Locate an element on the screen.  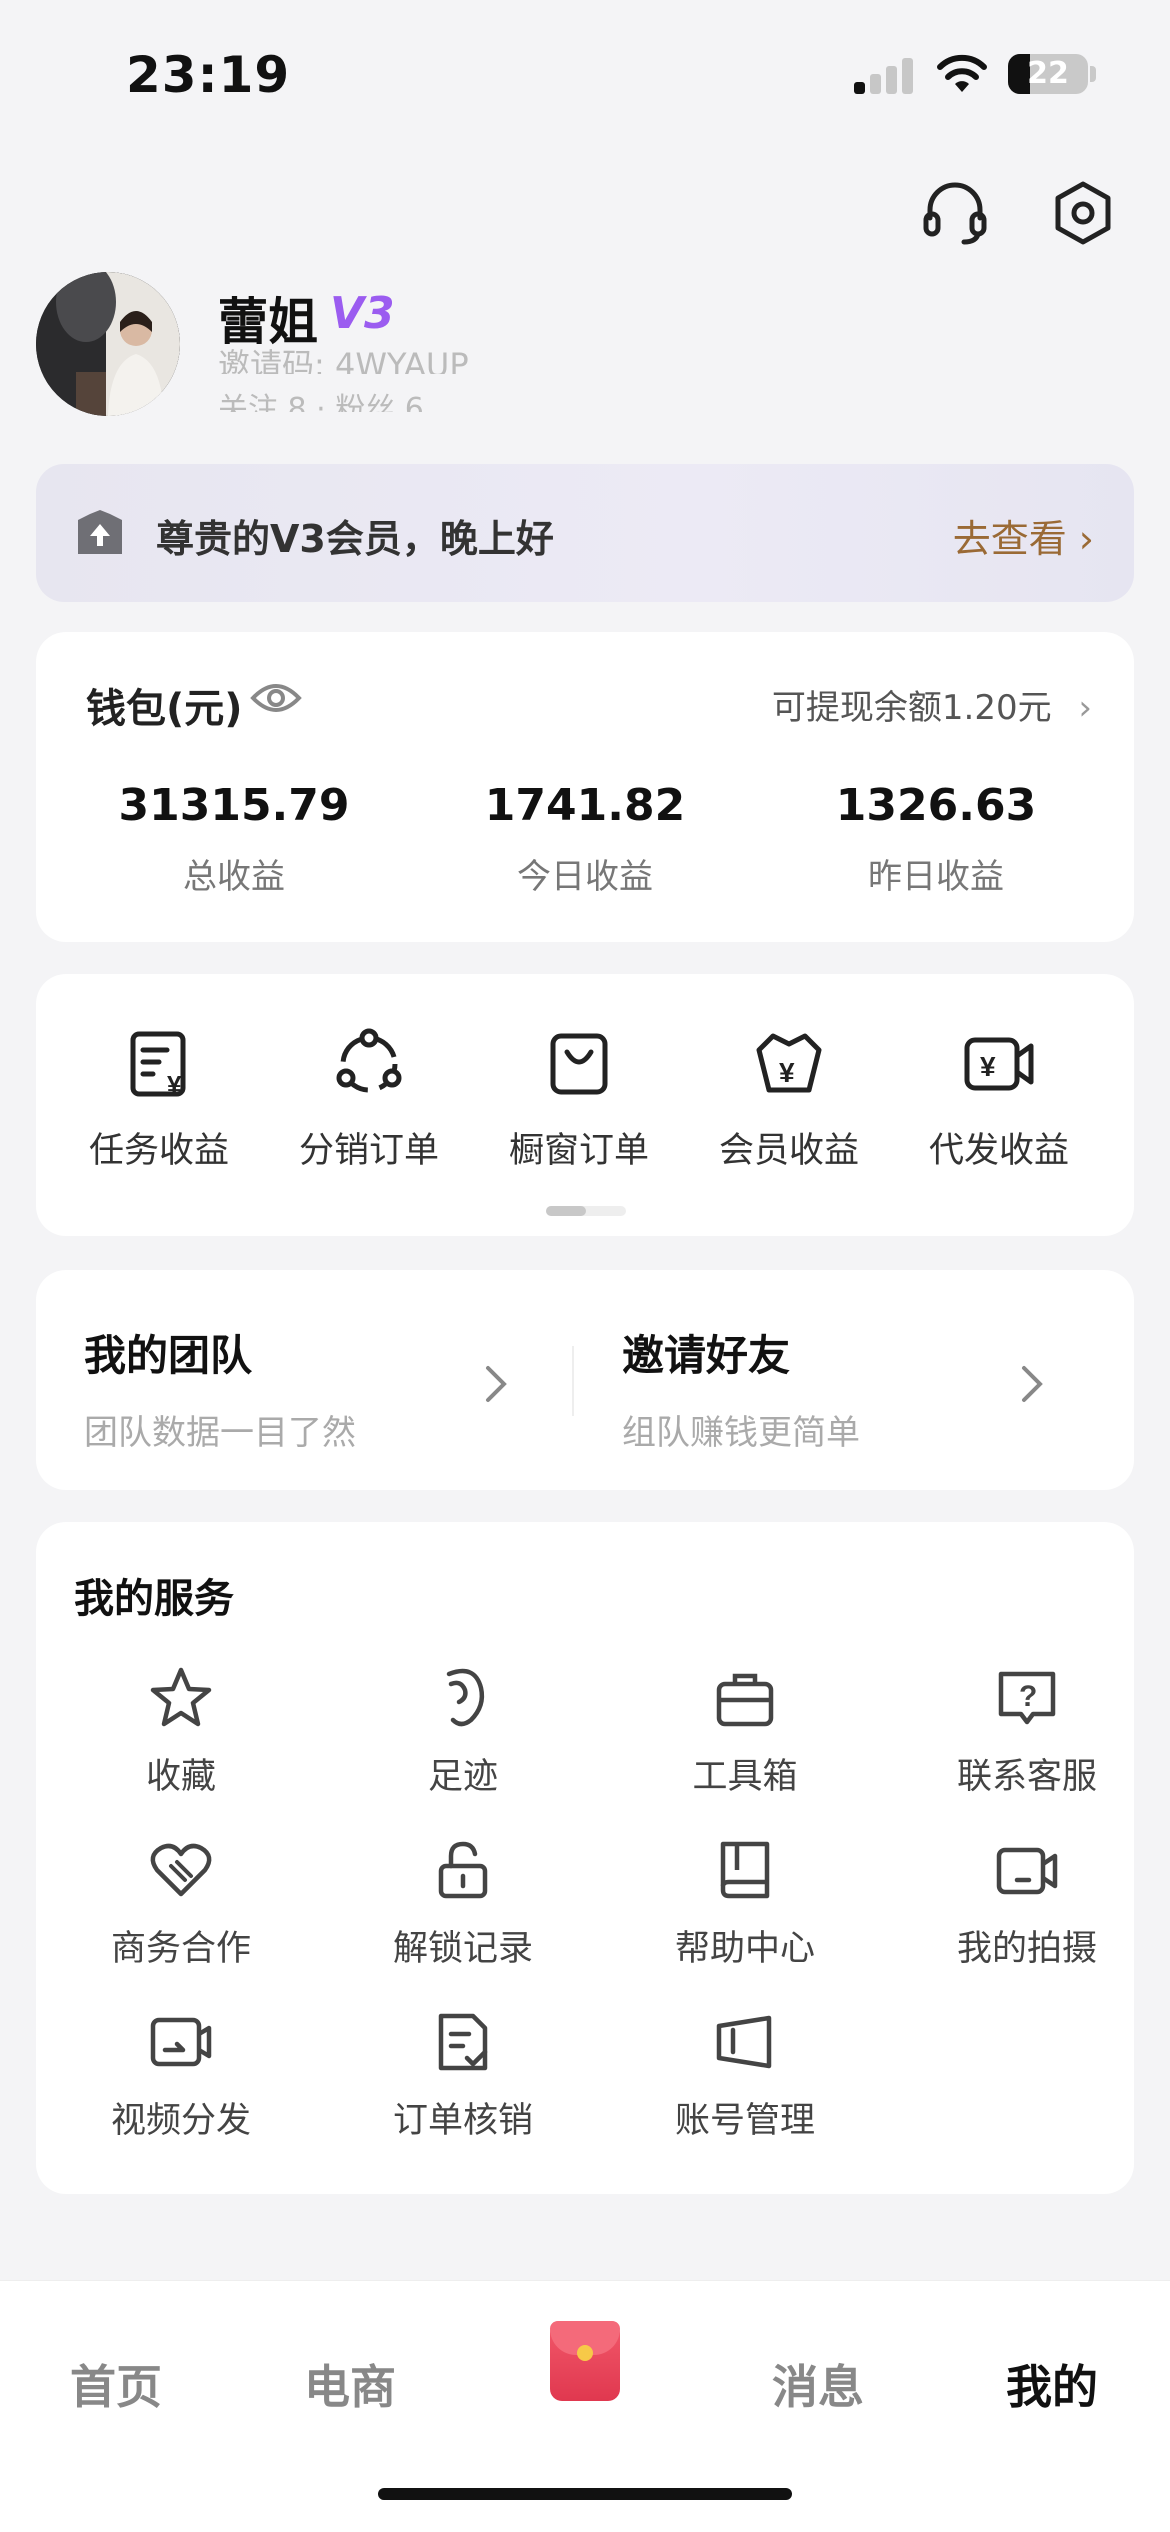
income-item-distribution: 分销订单 is located at coordinates (369, 1098).